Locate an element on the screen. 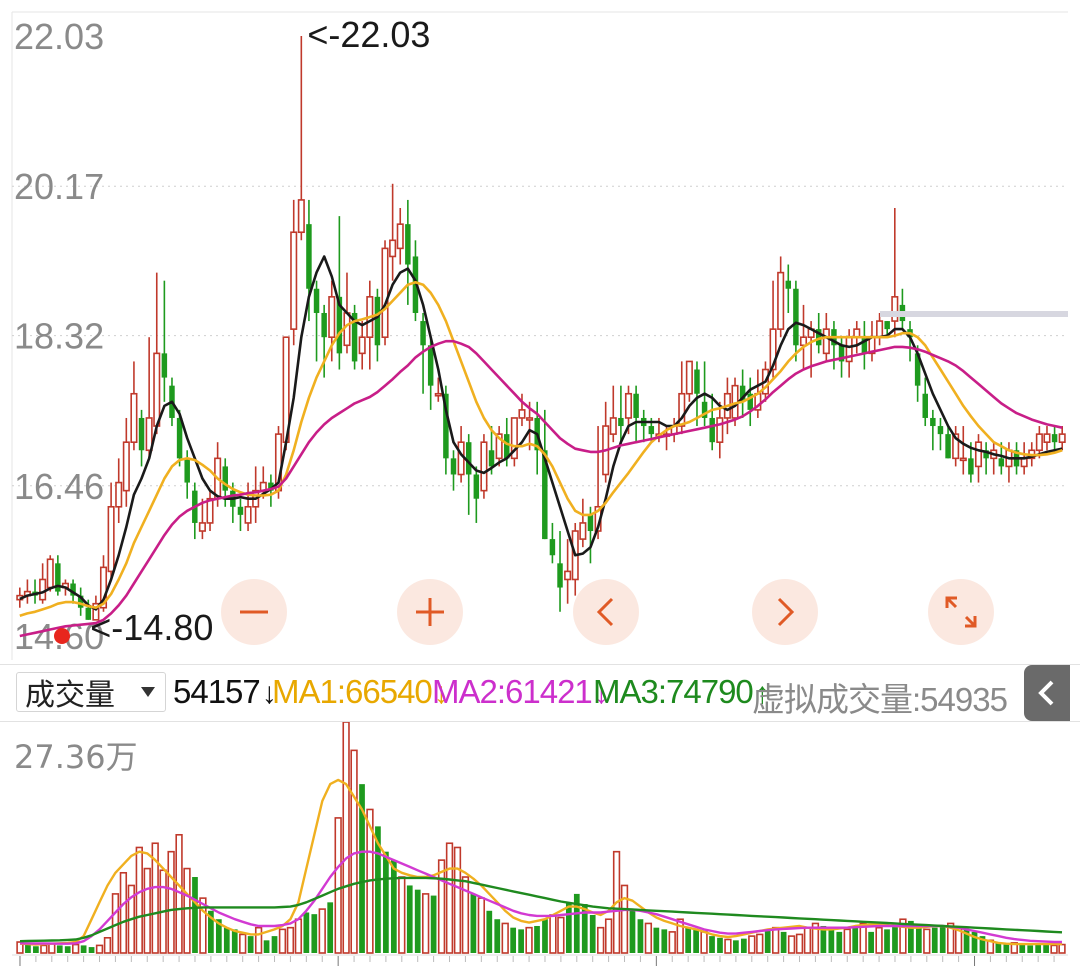 The width and height of the screenshot is (1080, 967). indicator-select: 成交量 is located at coordinates (91, 692).